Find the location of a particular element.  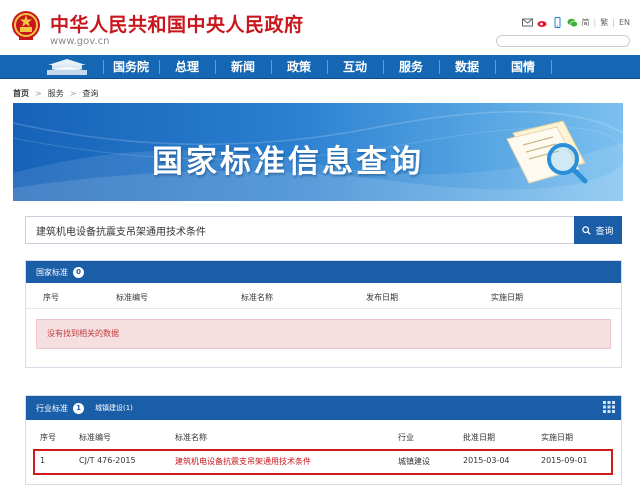

nav-item-news: 新闻 is located at coordinates (243, 67).